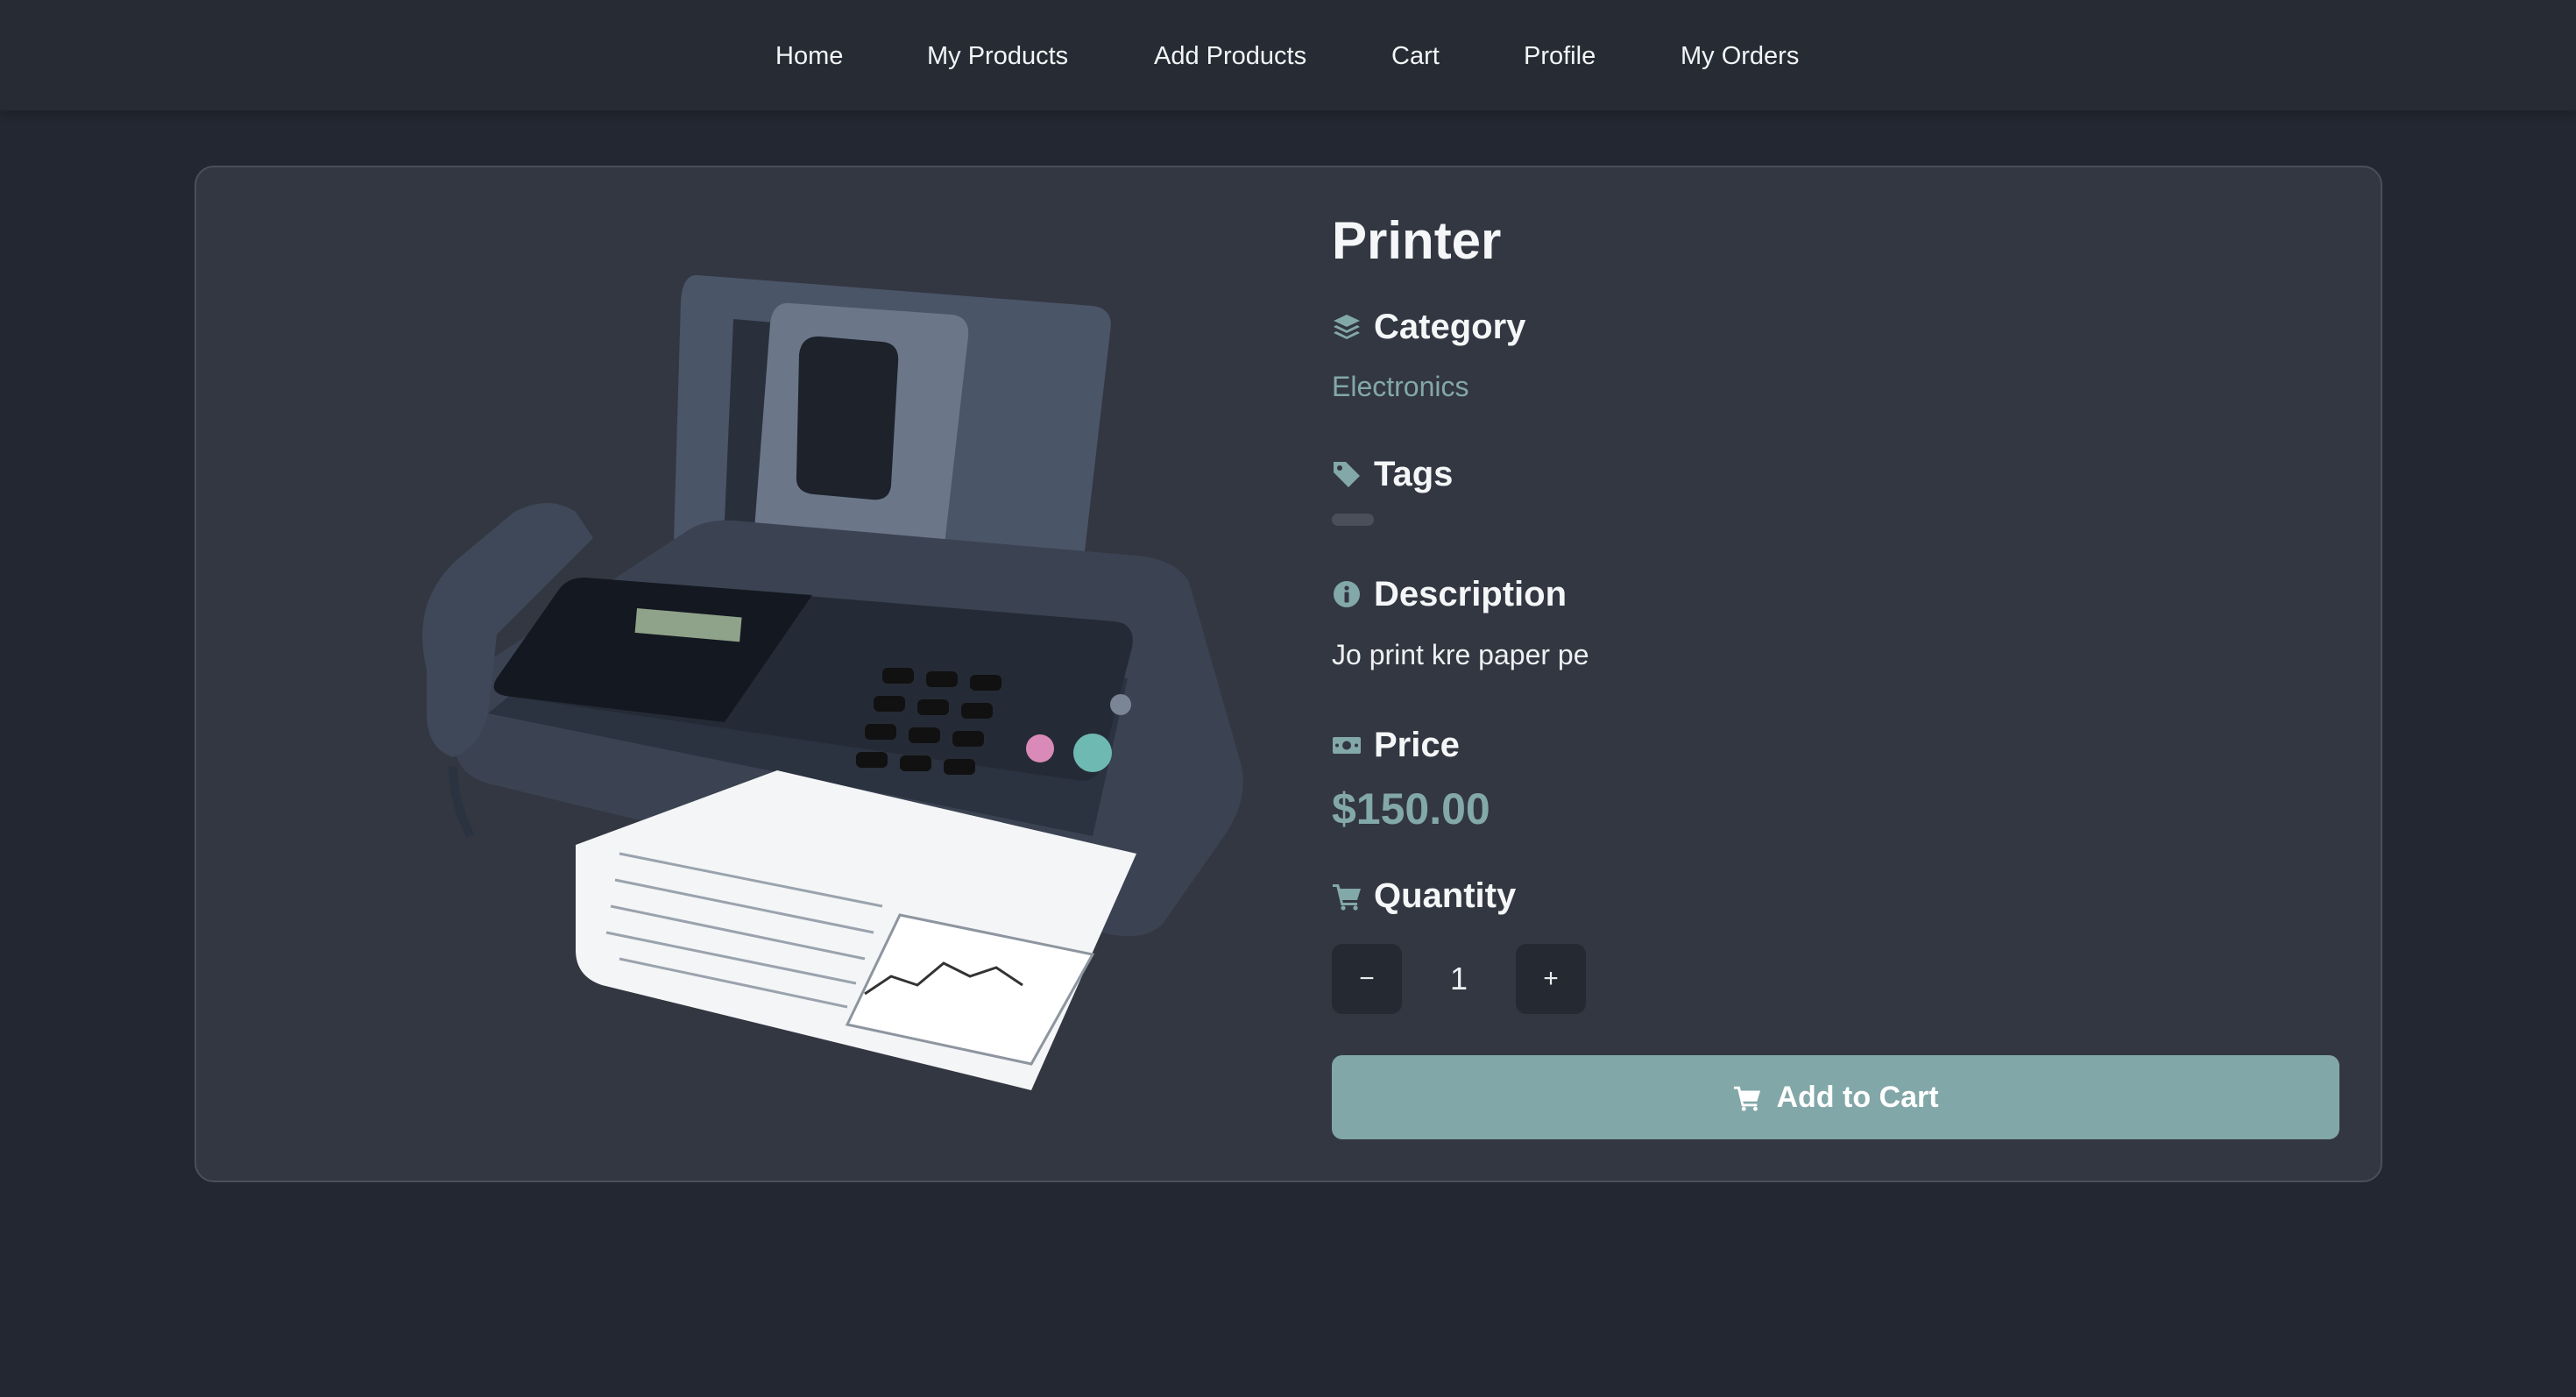 This screenshot has height=1397, width=2576. What do you see at coordinates (1230, 56) in the screenshot?
I see `nav-add-products-link: Add Products` at bounding box center [1230, 56].